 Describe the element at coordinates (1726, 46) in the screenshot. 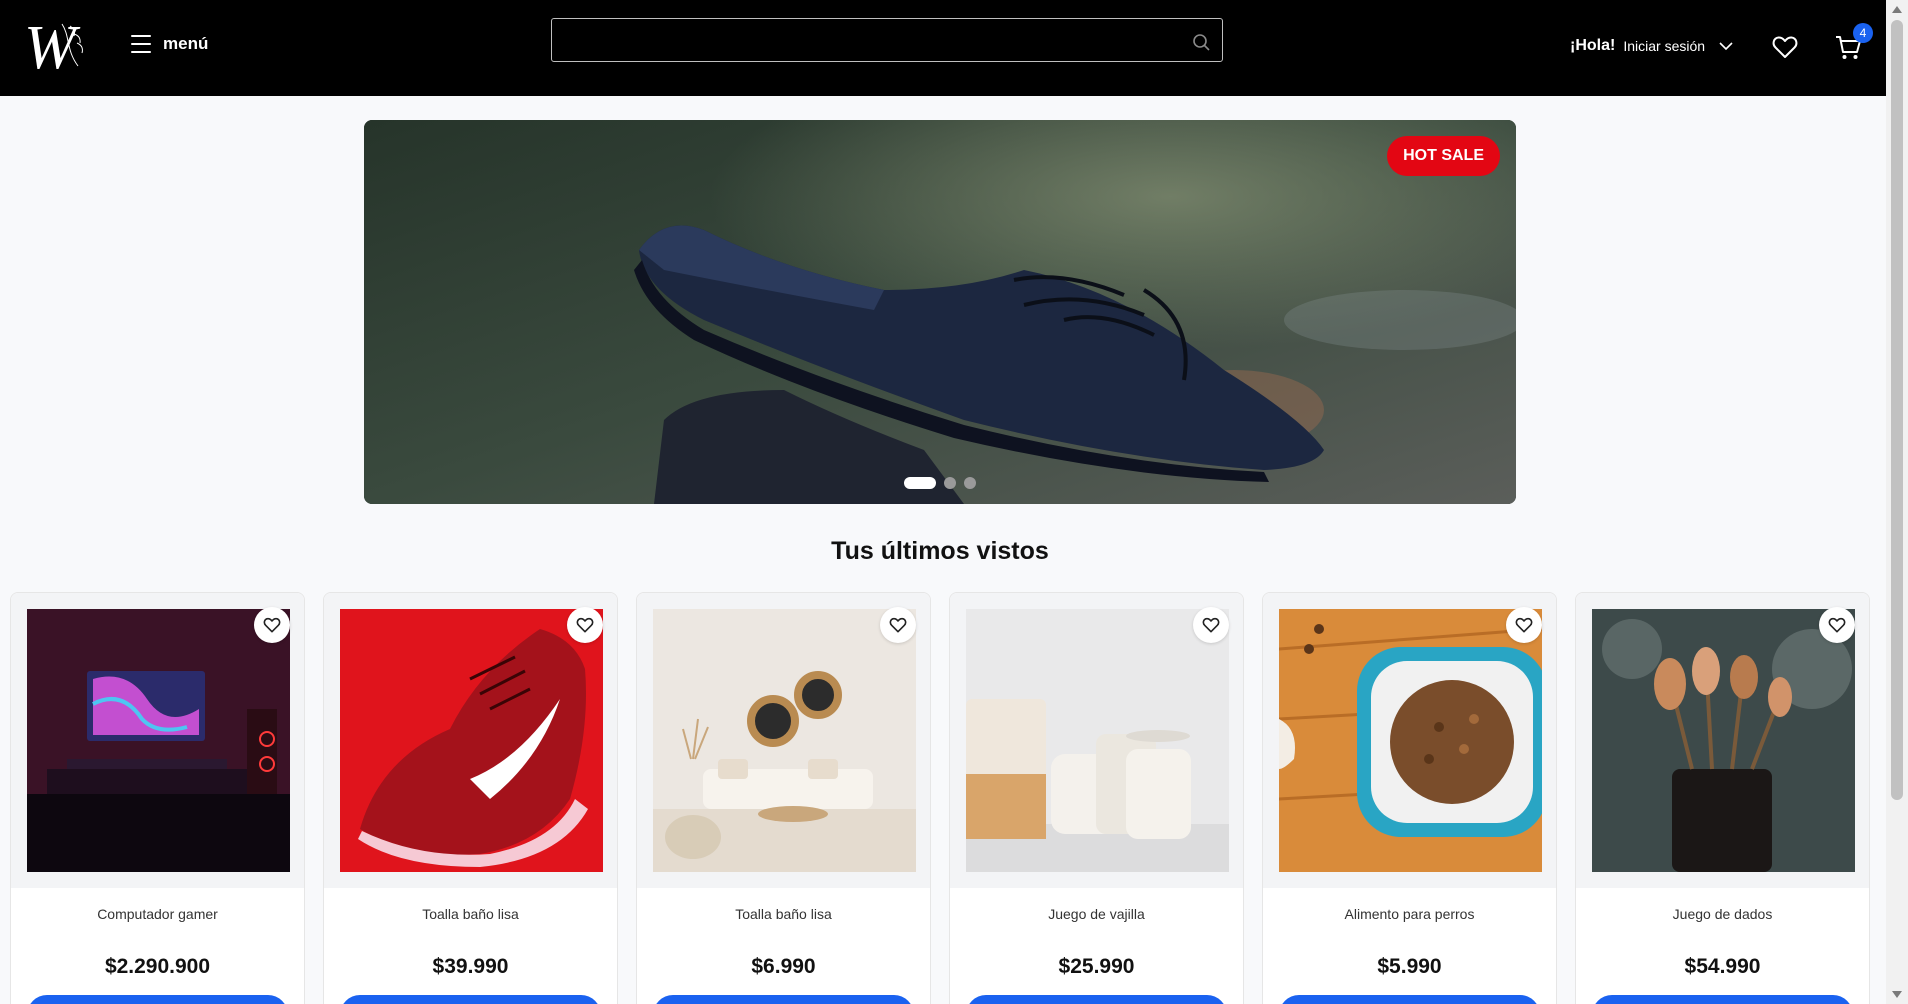

I see `chevron-down-icon` at that location.